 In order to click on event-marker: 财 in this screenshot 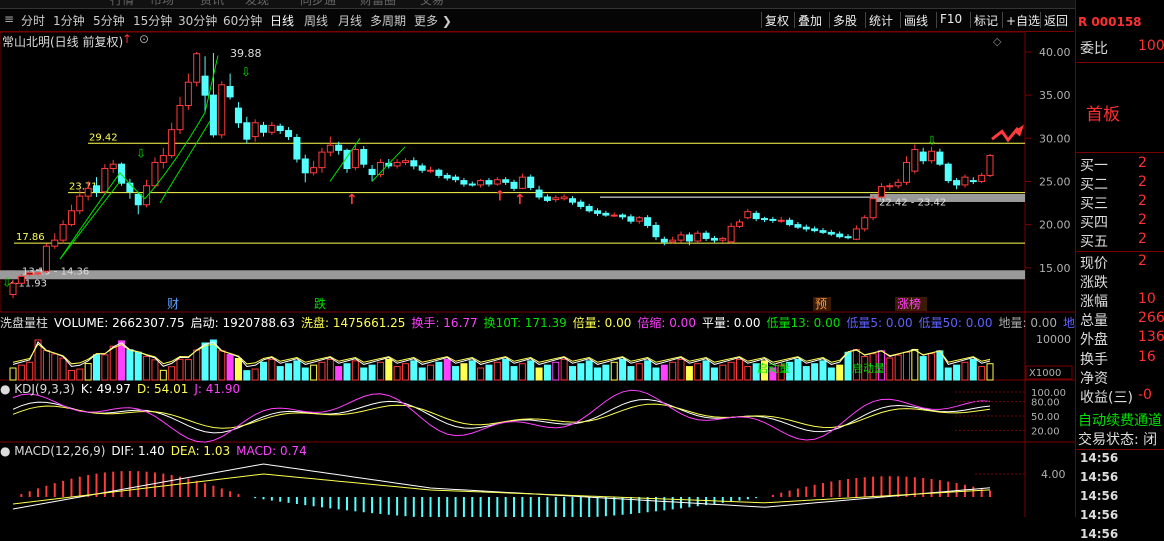, I will do `click(173, 304)`.